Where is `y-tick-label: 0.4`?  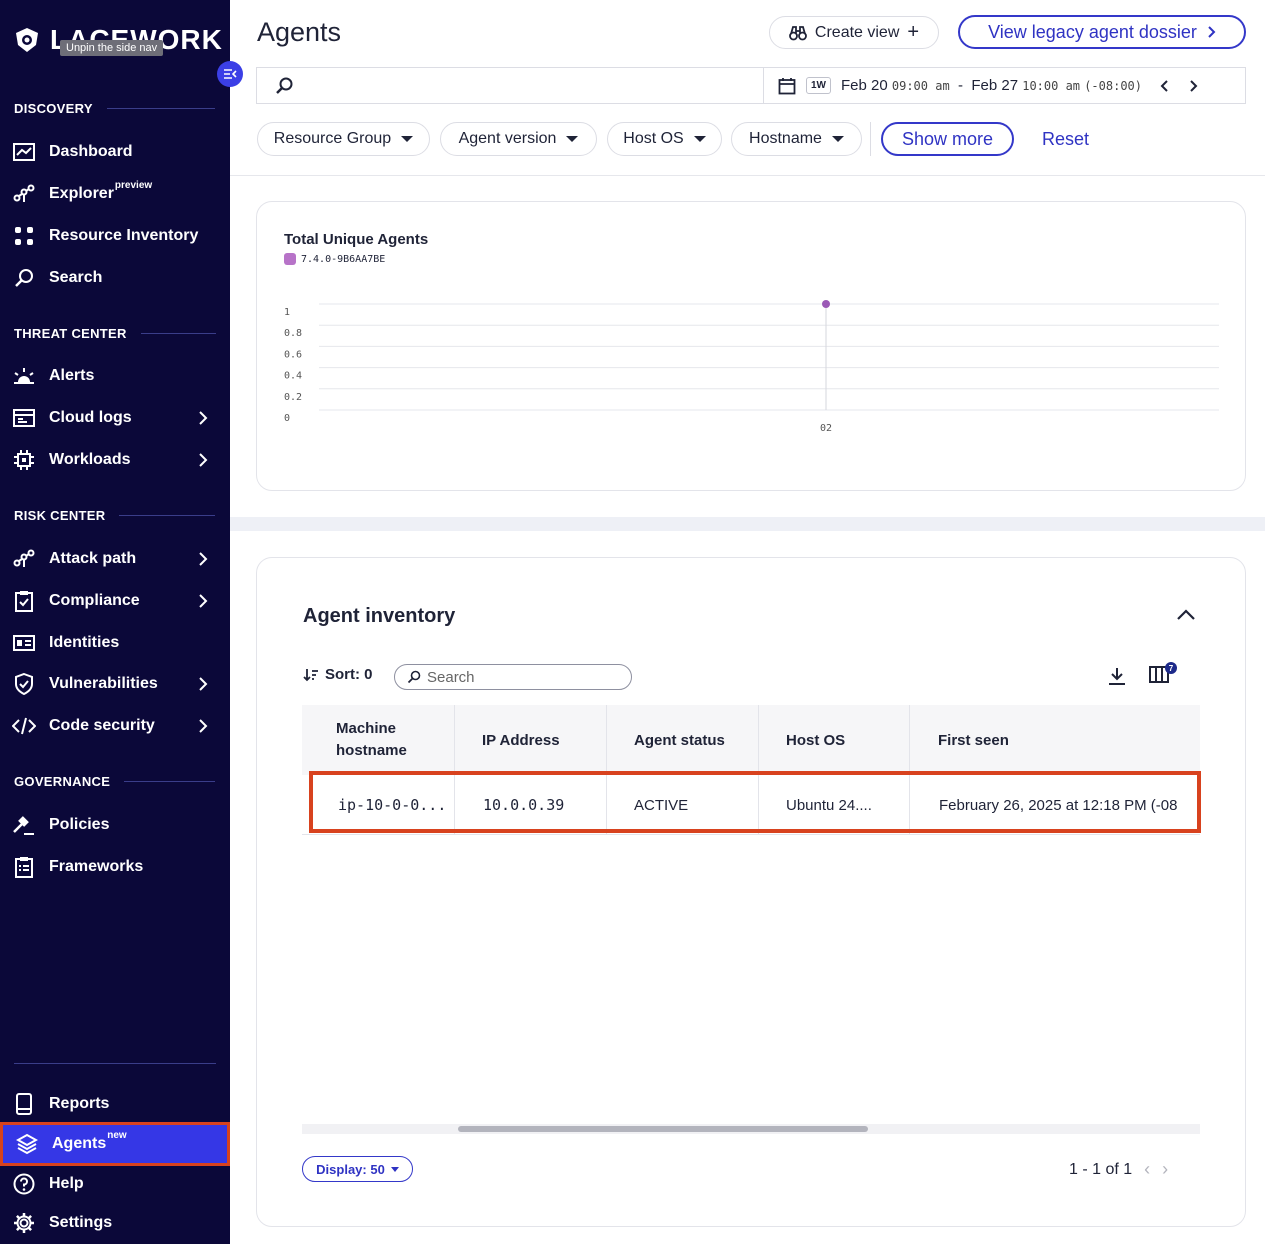 y-tick-label: 0.4 is located at coordinates (293, 376).